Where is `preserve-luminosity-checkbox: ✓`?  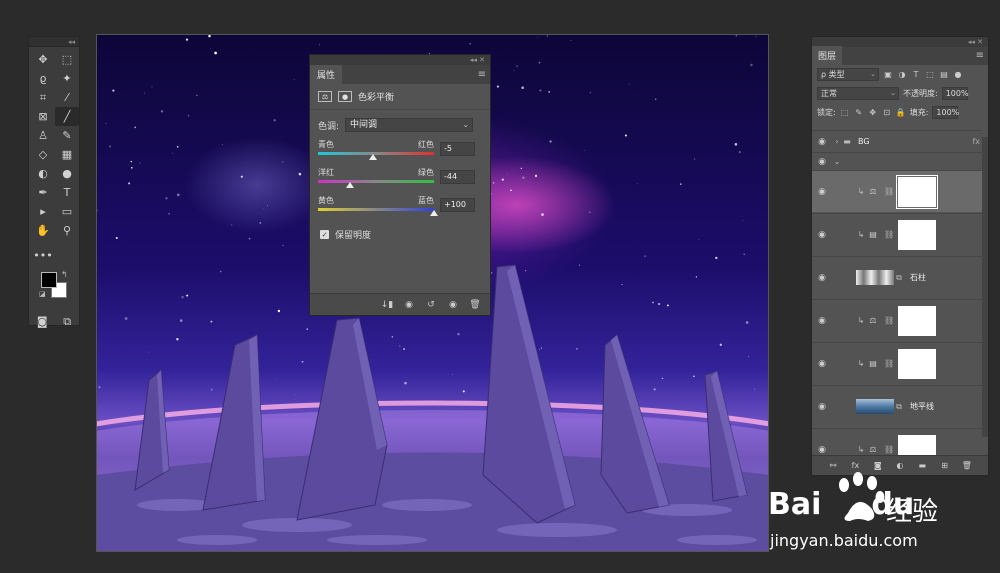 preserve-luminosity-checkbox: ✓ is located at coordinates (324, 234).